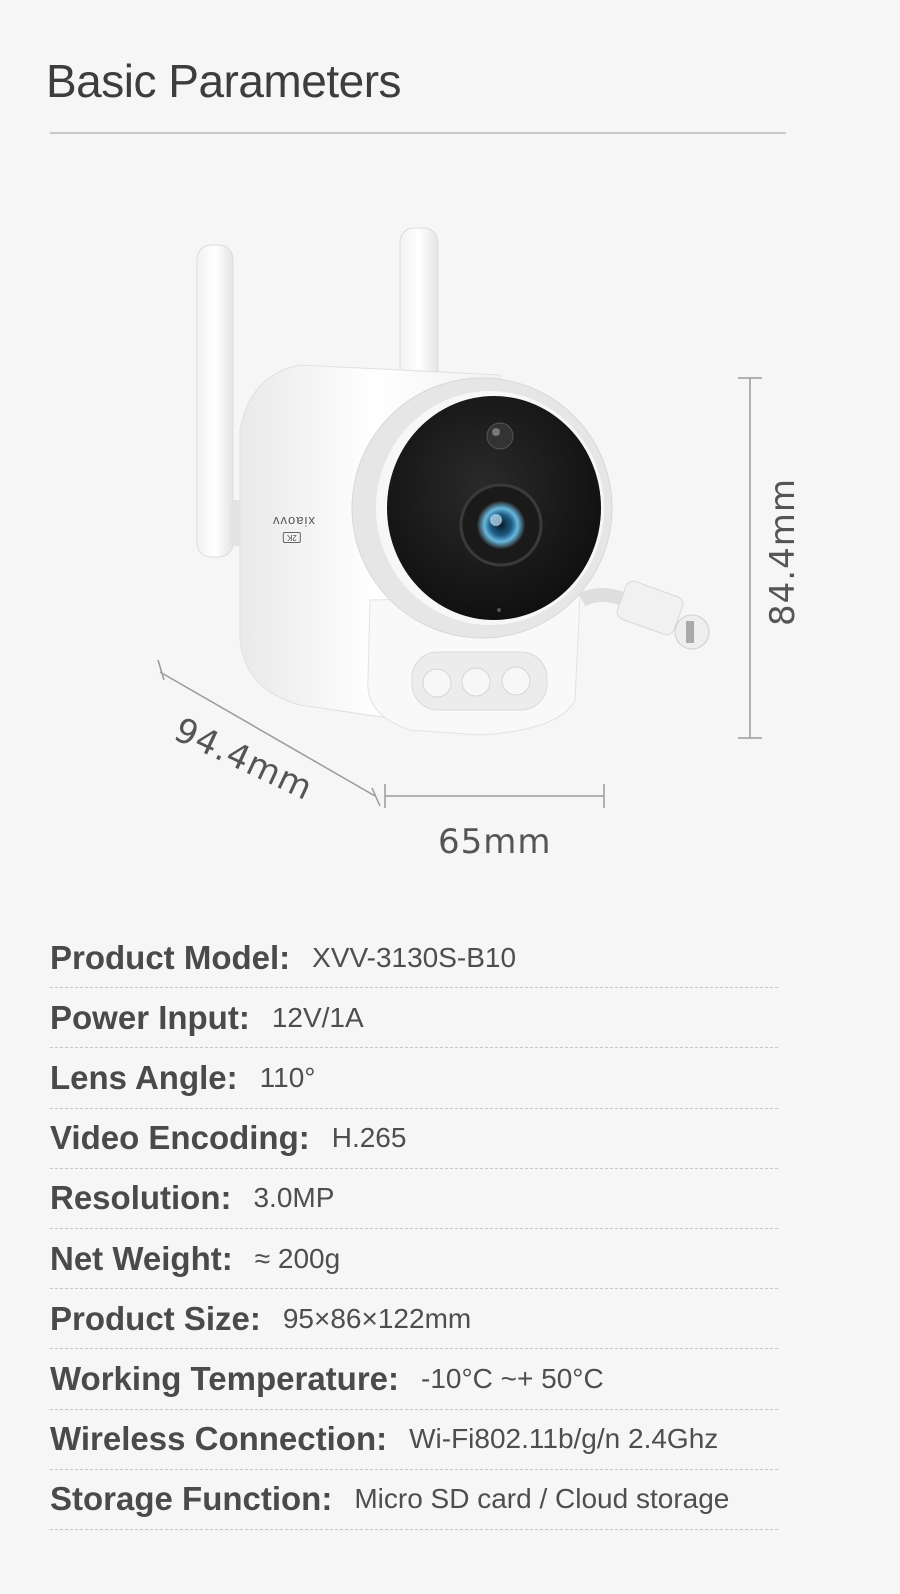 This screenshot has width=900, height=1594. What do you see at coordinates (180, 1138) in the screenshot?
I see `spec-label: Video Encoding:` at bounding box center [180, 1138].